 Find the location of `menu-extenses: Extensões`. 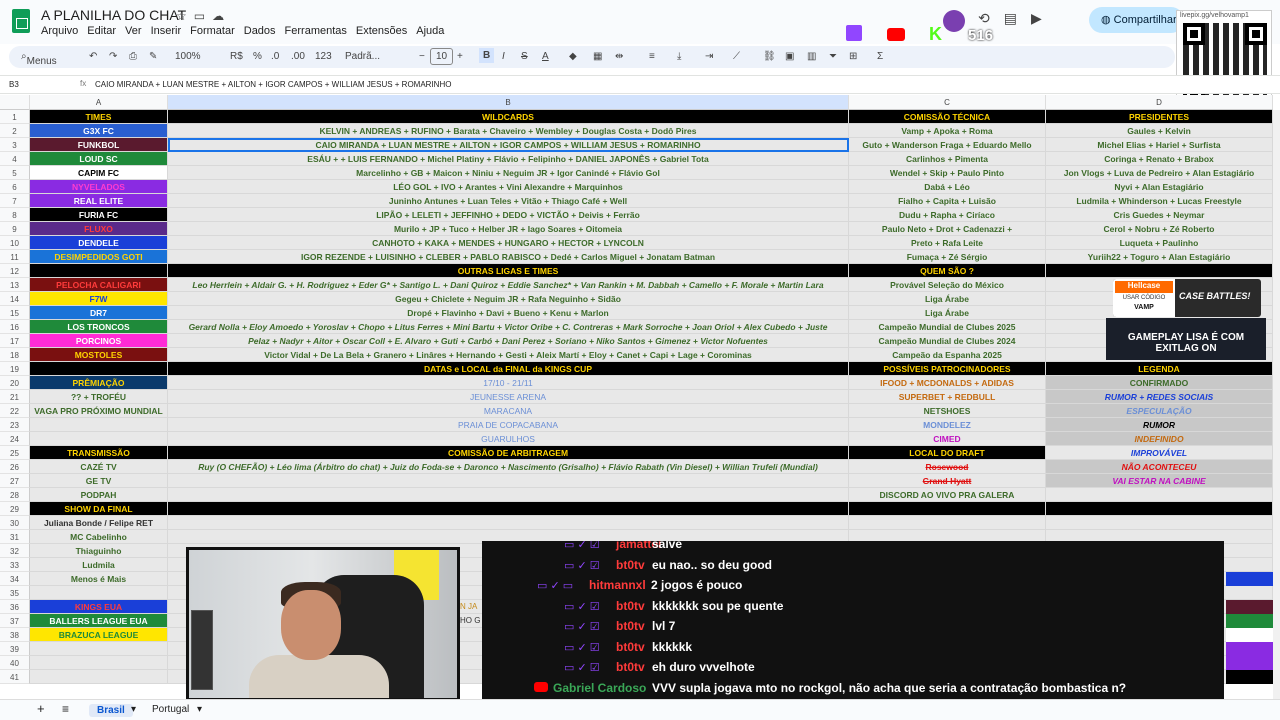

menu-extenses: Extensões is located at coordinates (381, 31).